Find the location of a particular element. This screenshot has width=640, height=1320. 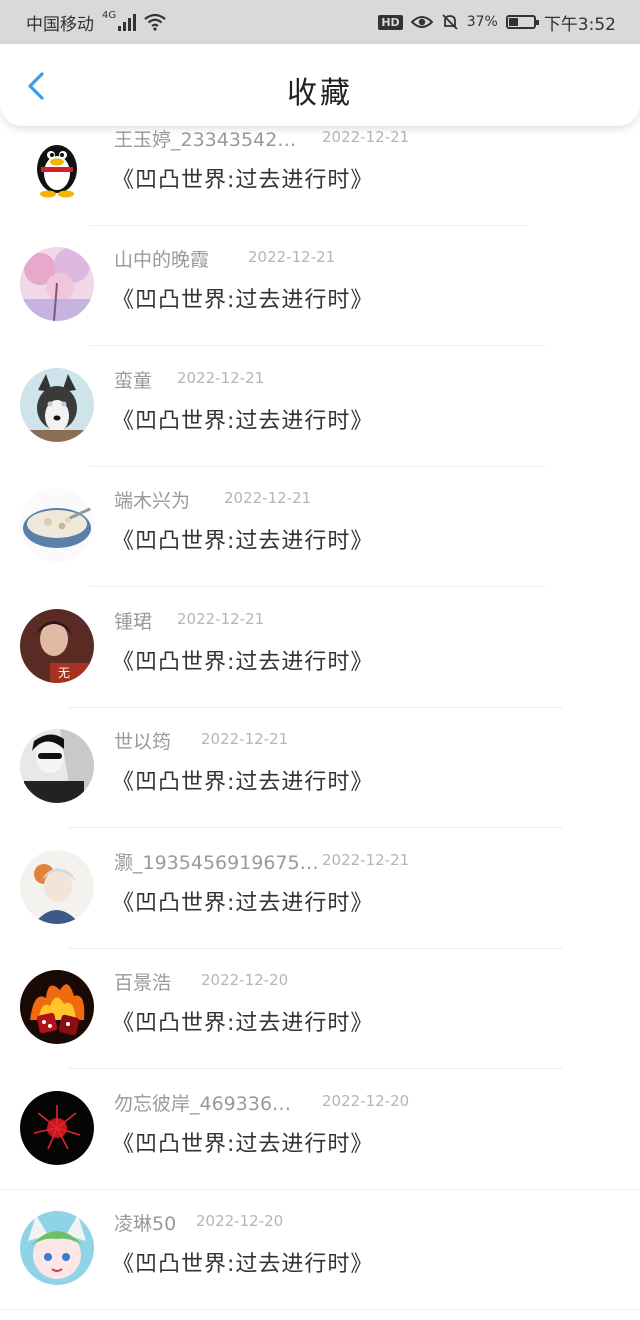

favorite-item: 灏_1935456919675… 2022-12-21 《凹凸世界:过去进行时》 is located at coordinates (320, 899).